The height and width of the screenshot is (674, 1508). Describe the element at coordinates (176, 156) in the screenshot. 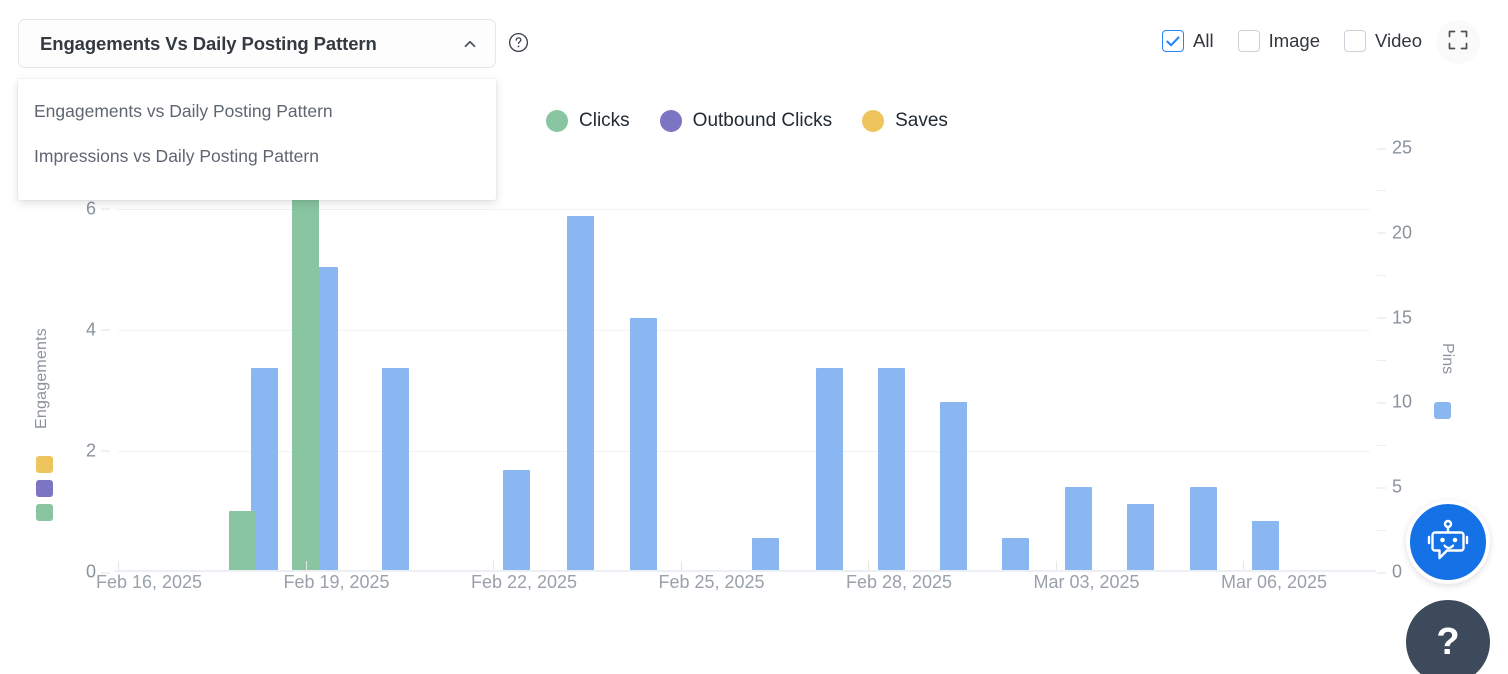

I see `dropdown-option-impressions-label: Impressions vs Daily Posting Pattern` at that location.